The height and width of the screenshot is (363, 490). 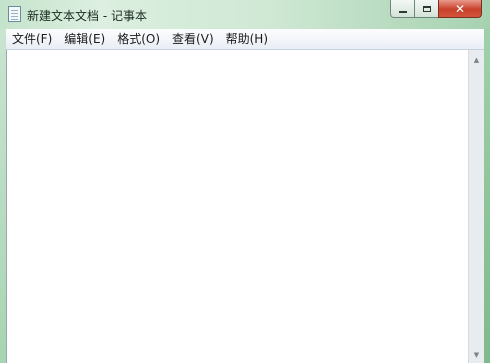 What do you see at coordinates (487, 196) in the screenshot?
I see `window-frame-right` at bounding box center [487, 196].